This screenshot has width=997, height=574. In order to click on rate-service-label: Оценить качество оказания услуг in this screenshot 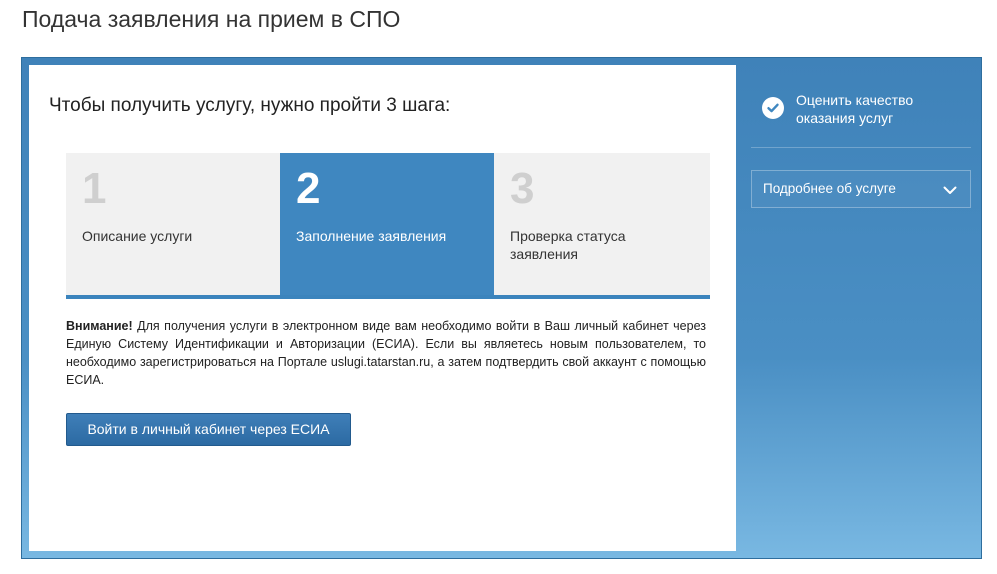, I will do `click(855, 109)`.